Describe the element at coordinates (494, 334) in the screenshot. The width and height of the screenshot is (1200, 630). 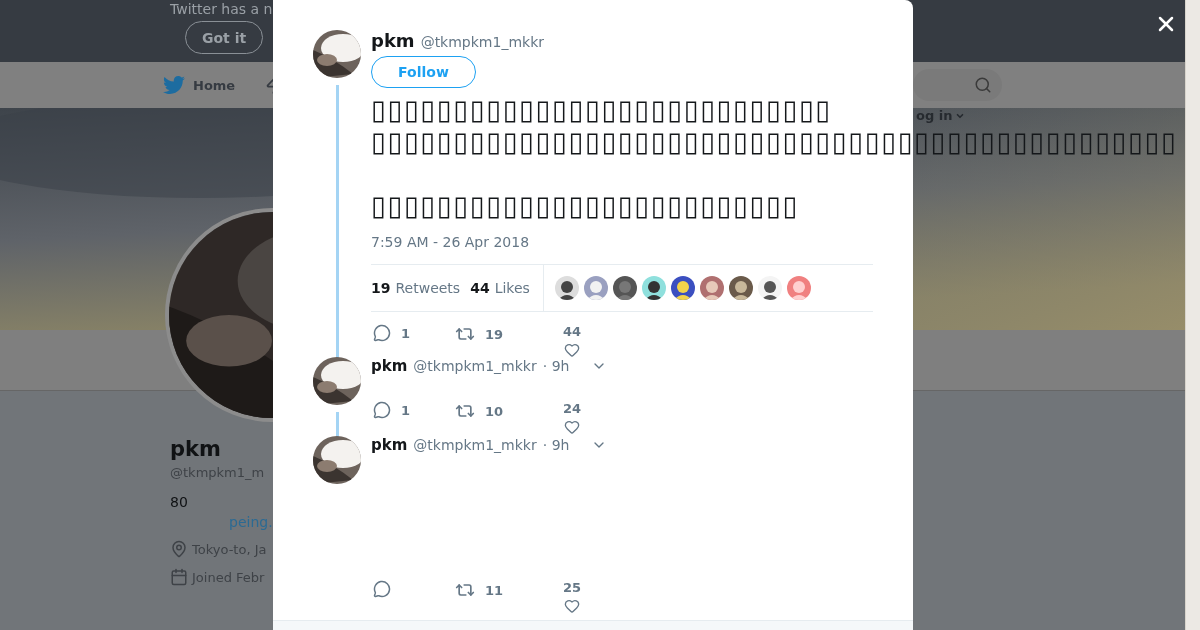
I see `retweet-count: 19` at that location.